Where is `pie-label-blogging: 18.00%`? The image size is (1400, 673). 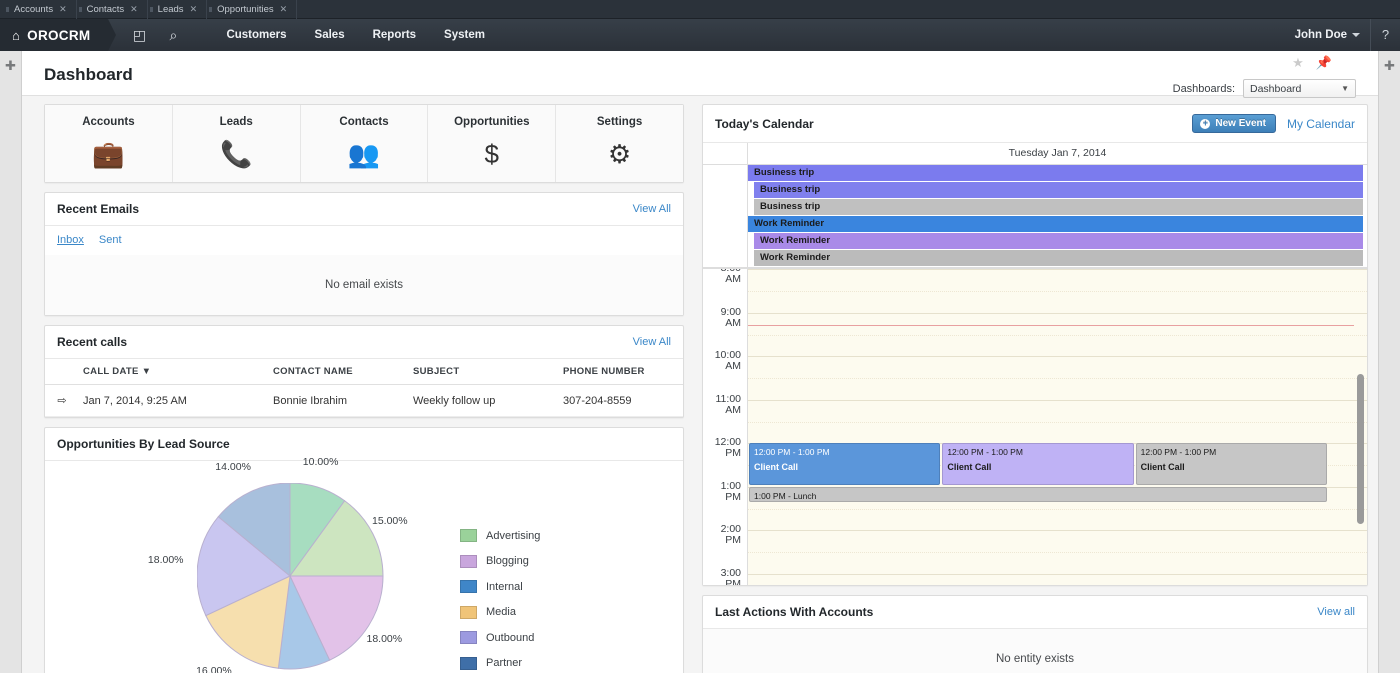
pie-label-blogging: 18.00% is located at coordinates (384, 638).